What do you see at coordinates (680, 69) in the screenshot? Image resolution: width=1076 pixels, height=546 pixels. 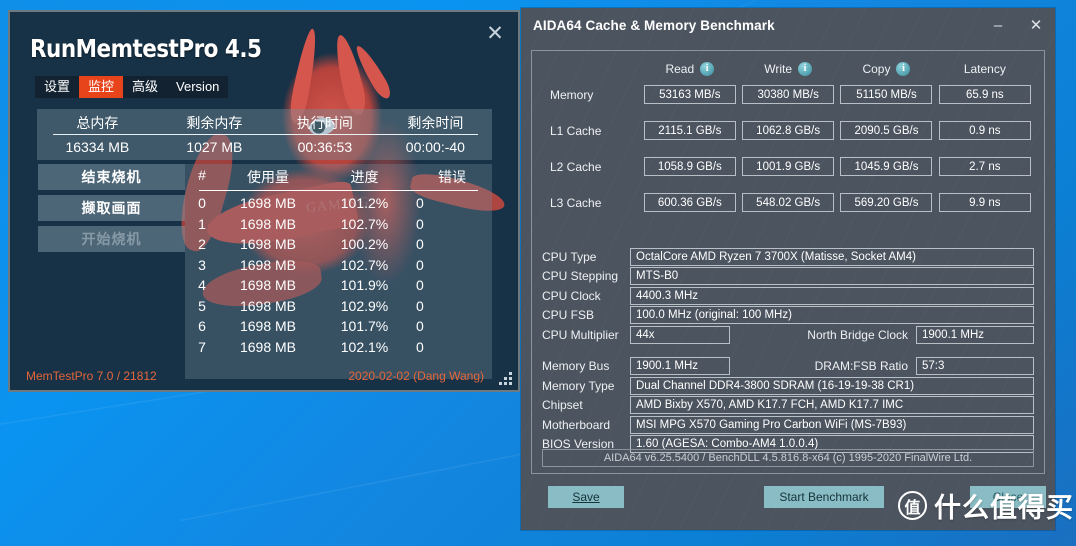 I see `column-header-read-label: Read` at bounding box center [680, 69].